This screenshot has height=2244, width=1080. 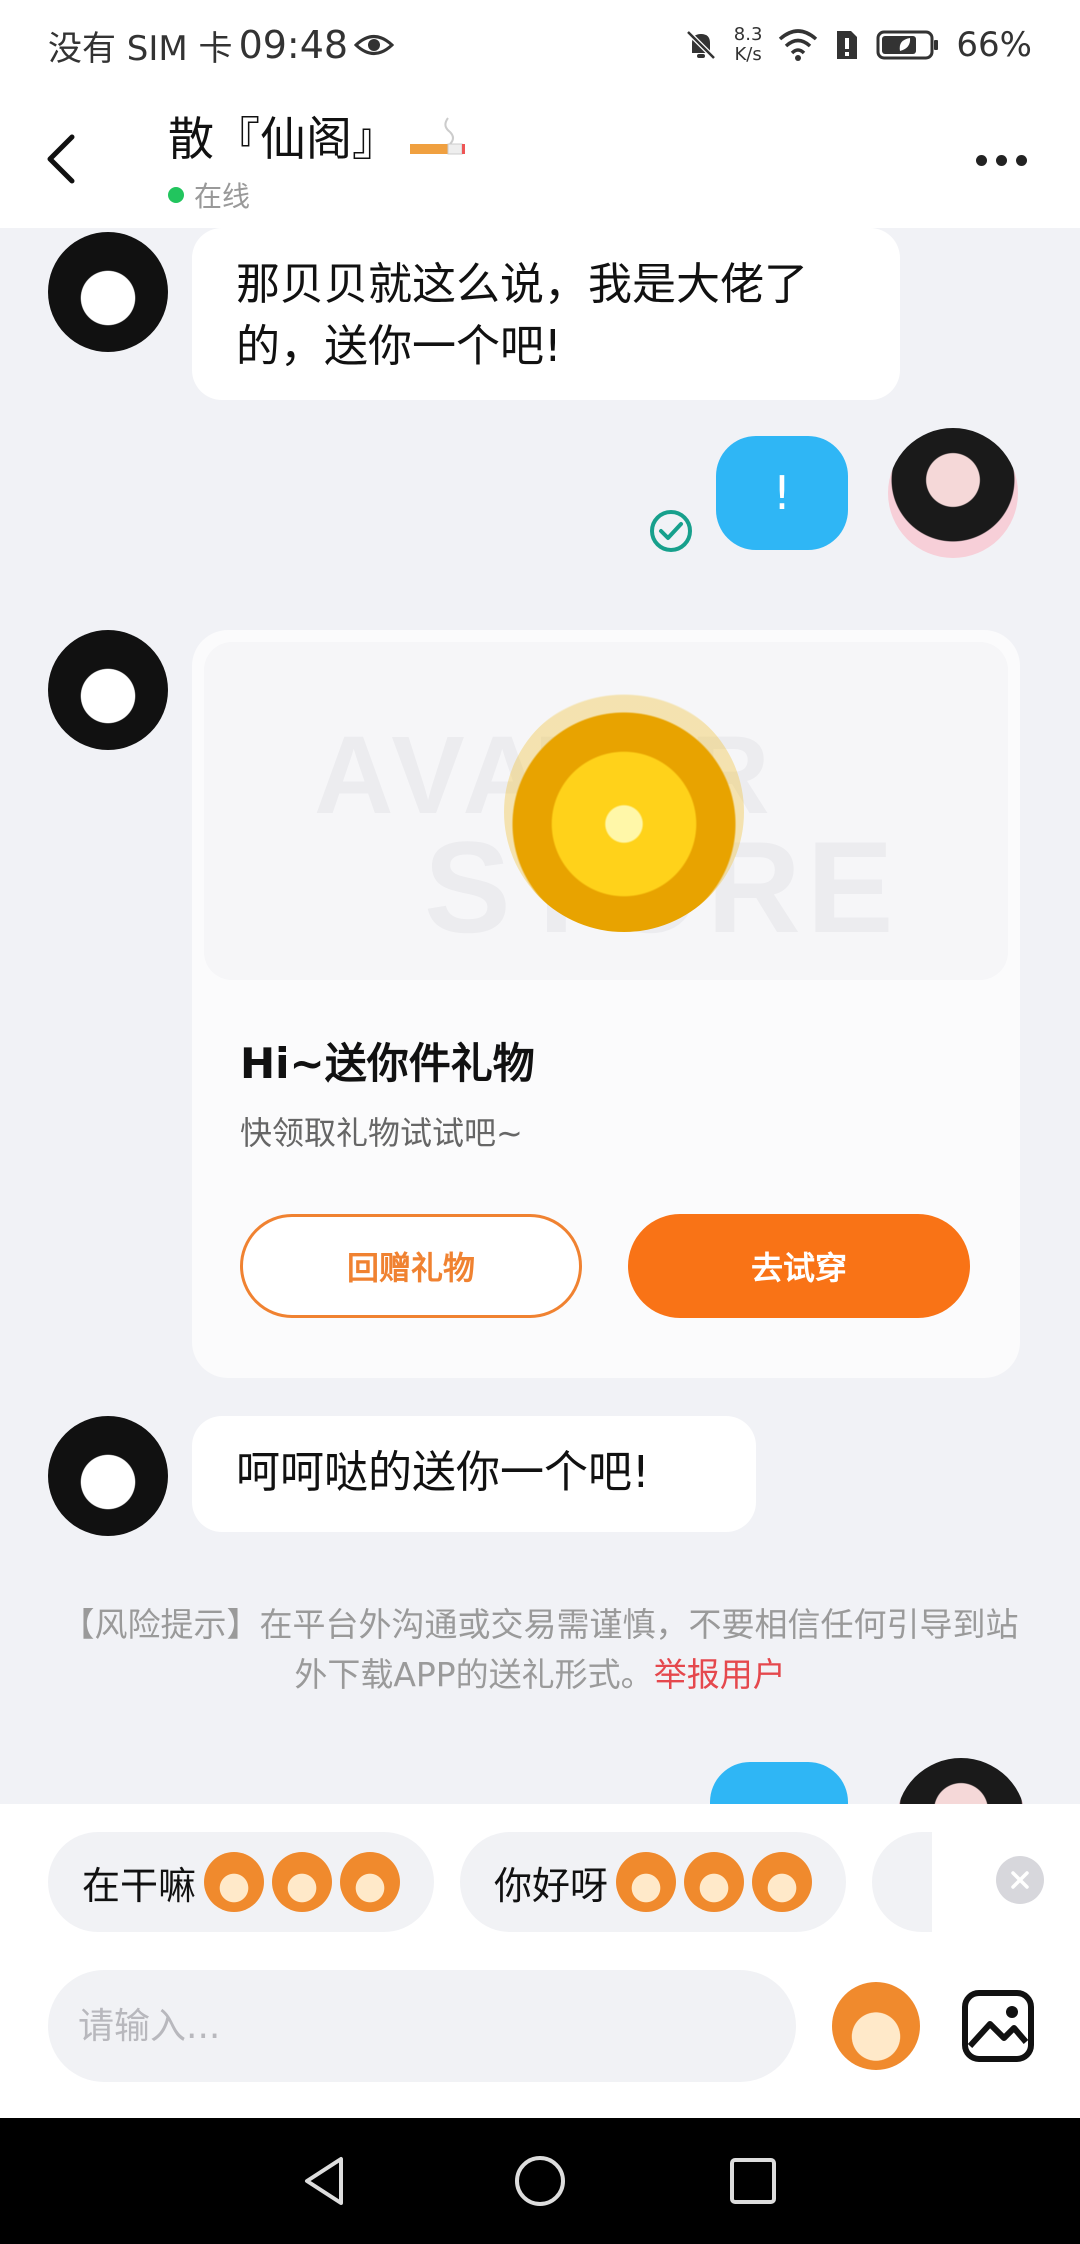 What do you see at coordinates (283, 139) in the screenshot?
I see `chat-title: 散『仙阁』` at bounding box center [283, 139].